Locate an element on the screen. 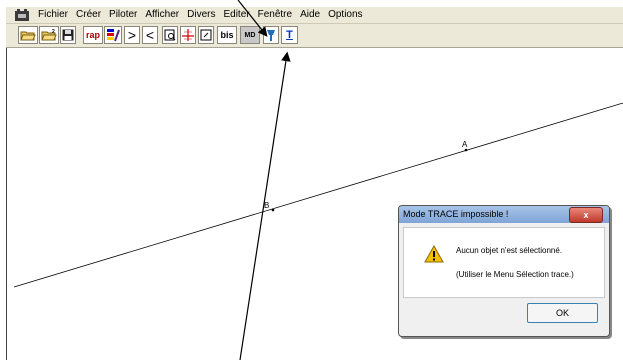 This screenshot has height=360, width=623. dialog-titlebar: Mode TRACE impossible ! x is located at coordinates (504, 214).